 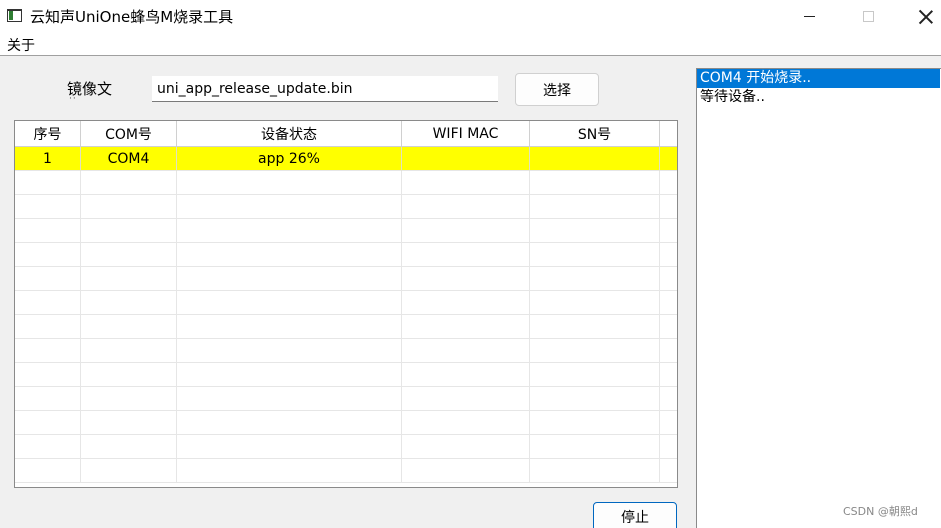 What do you see at coordinates (132, 17) in the screenshot?
I see `window-title: 云知声UniOne蜂鸟M烧录工具` at bounding box center [132, 17].